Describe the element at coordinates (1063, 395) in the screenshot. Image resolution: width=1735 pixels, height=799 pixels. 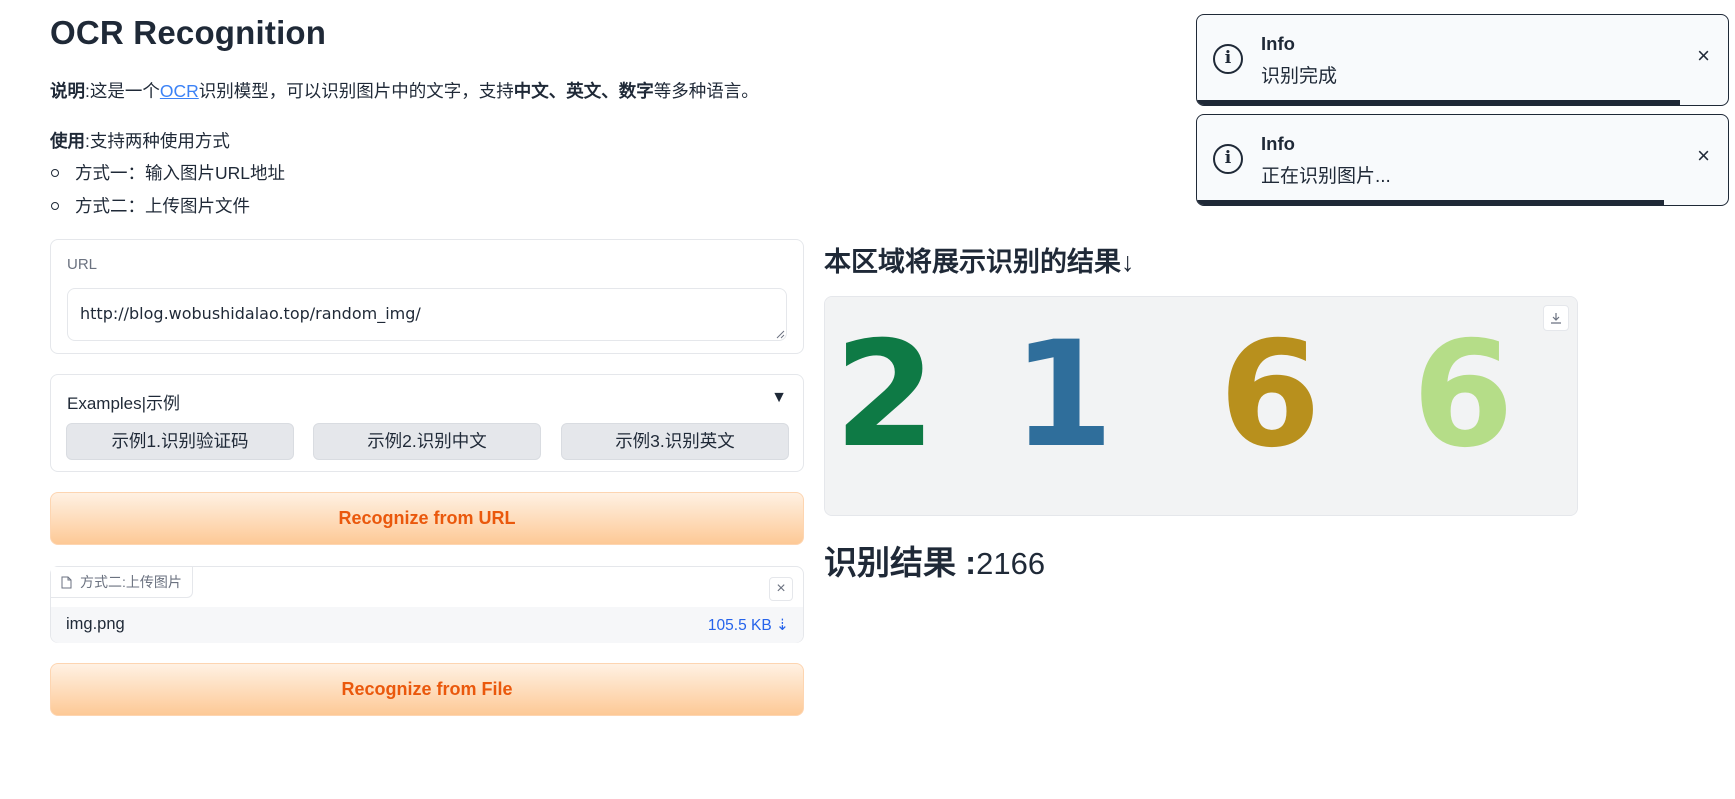
I see `captcha-digit: 1` at that location.